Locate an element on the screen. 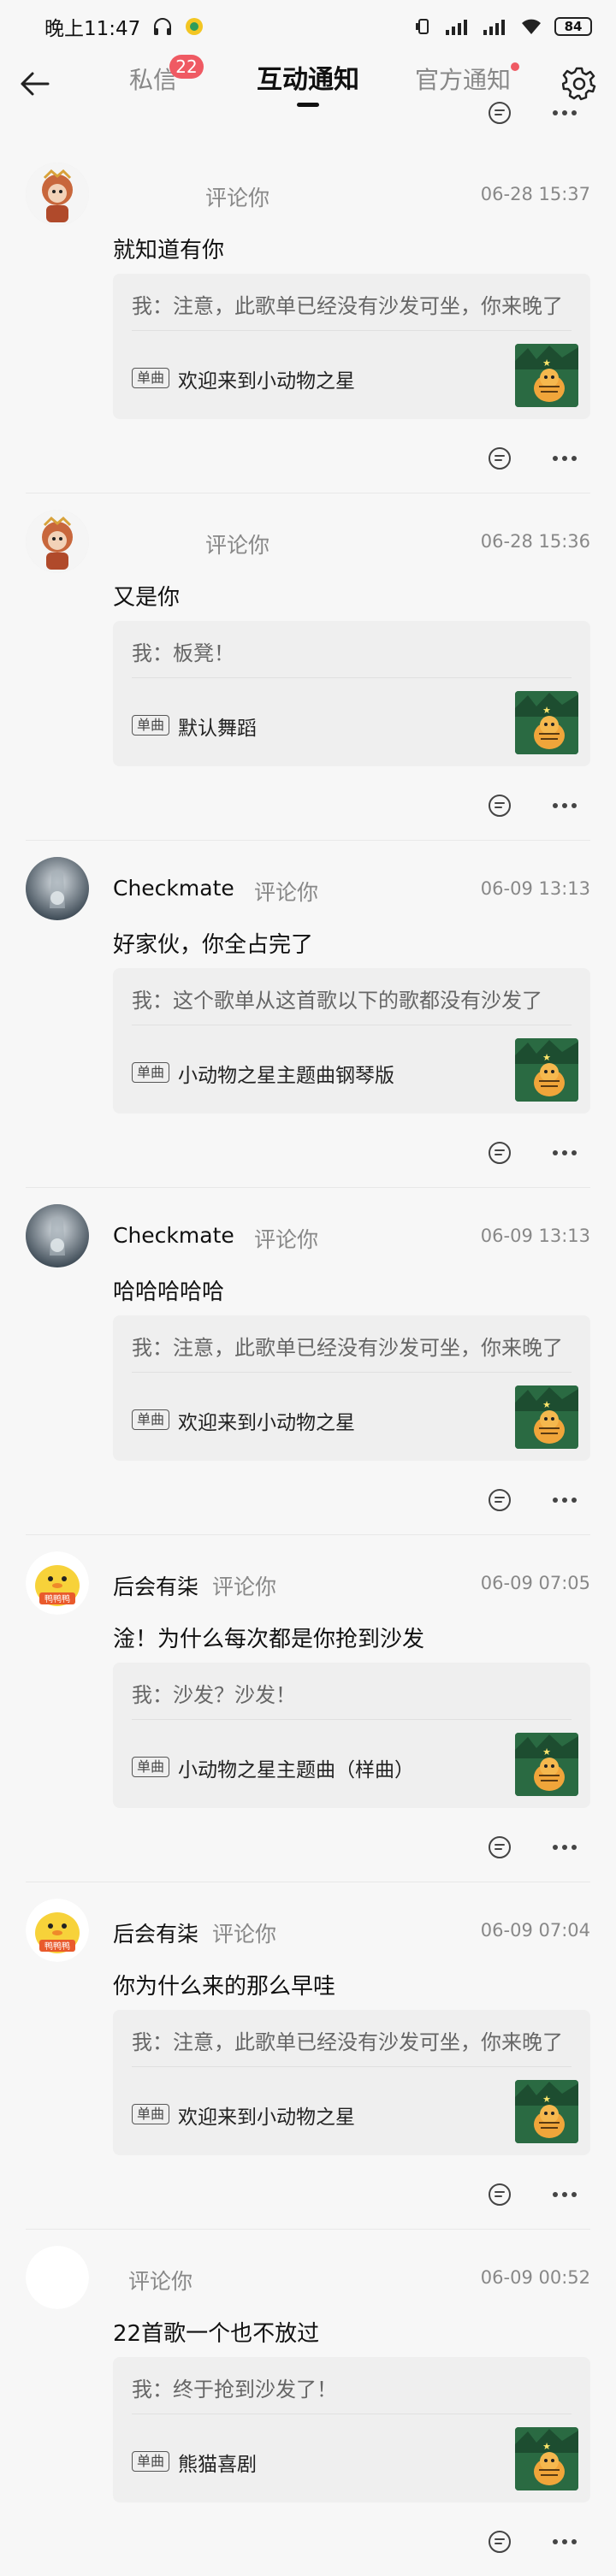 This screenshot has height=2576, width=616. song-name: 小动物之星主题曲钢琴版 is located at coordinates (286, 1073).